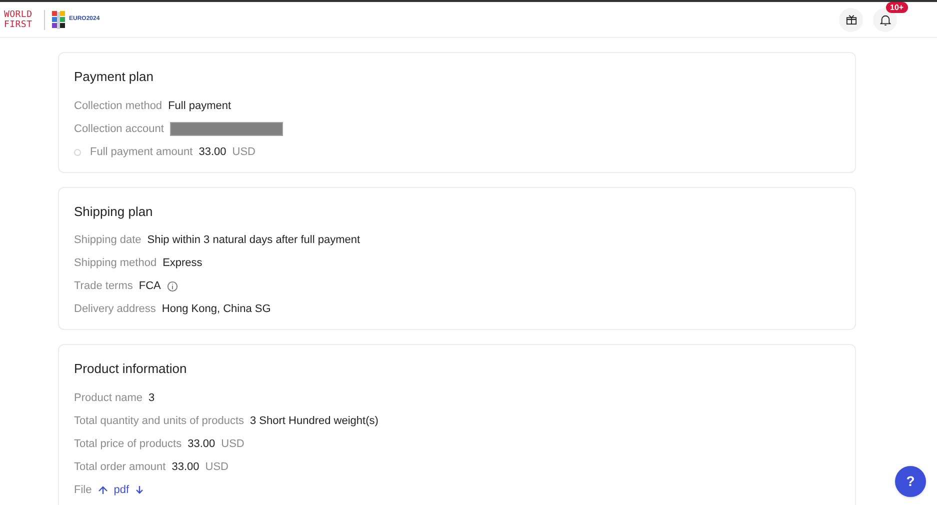 Image resolution: width=937 pixels, height=505 pixels. What do you see at coordinates (141, 152) in the screenshot?
I see `field-label: Full payment amount` at bounding box center [141, 152].